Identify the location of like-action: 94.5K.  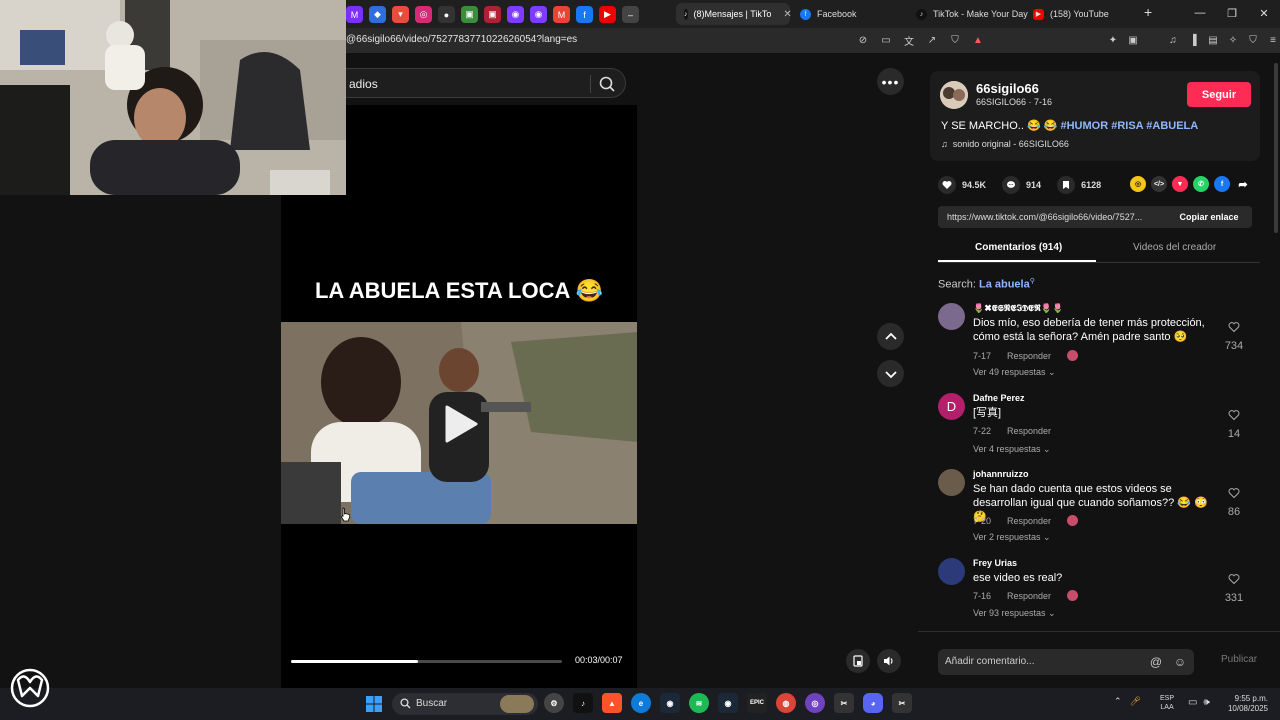
(962, 185).